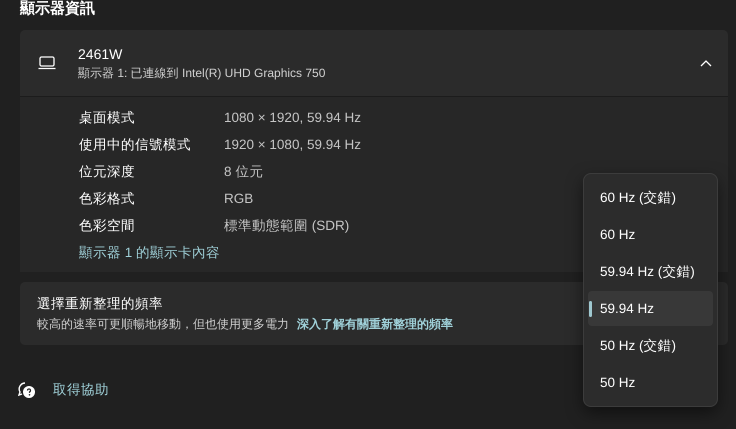  Describe the element at coordinates (107, 199) in the screenshot. I see `detail-label: 色彩格式` at that location.